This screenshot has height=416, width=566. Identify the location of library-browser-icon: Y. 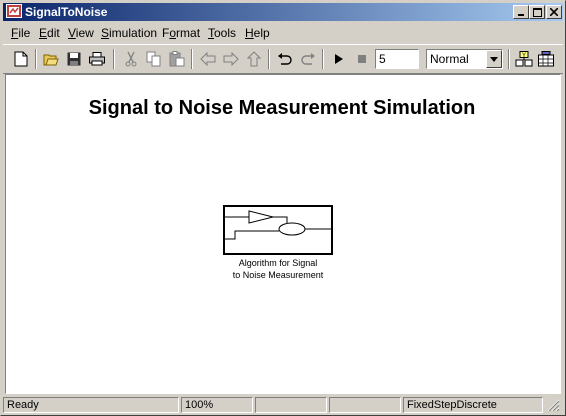
(524, 59).